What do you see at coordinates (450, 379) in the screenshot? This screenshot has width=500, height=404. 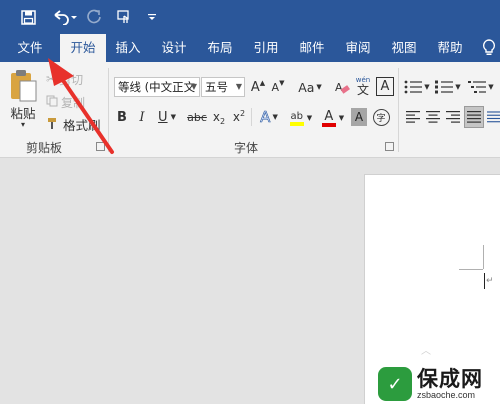 I see `watermark-main: 保成网` at bounding box center [450, 379].